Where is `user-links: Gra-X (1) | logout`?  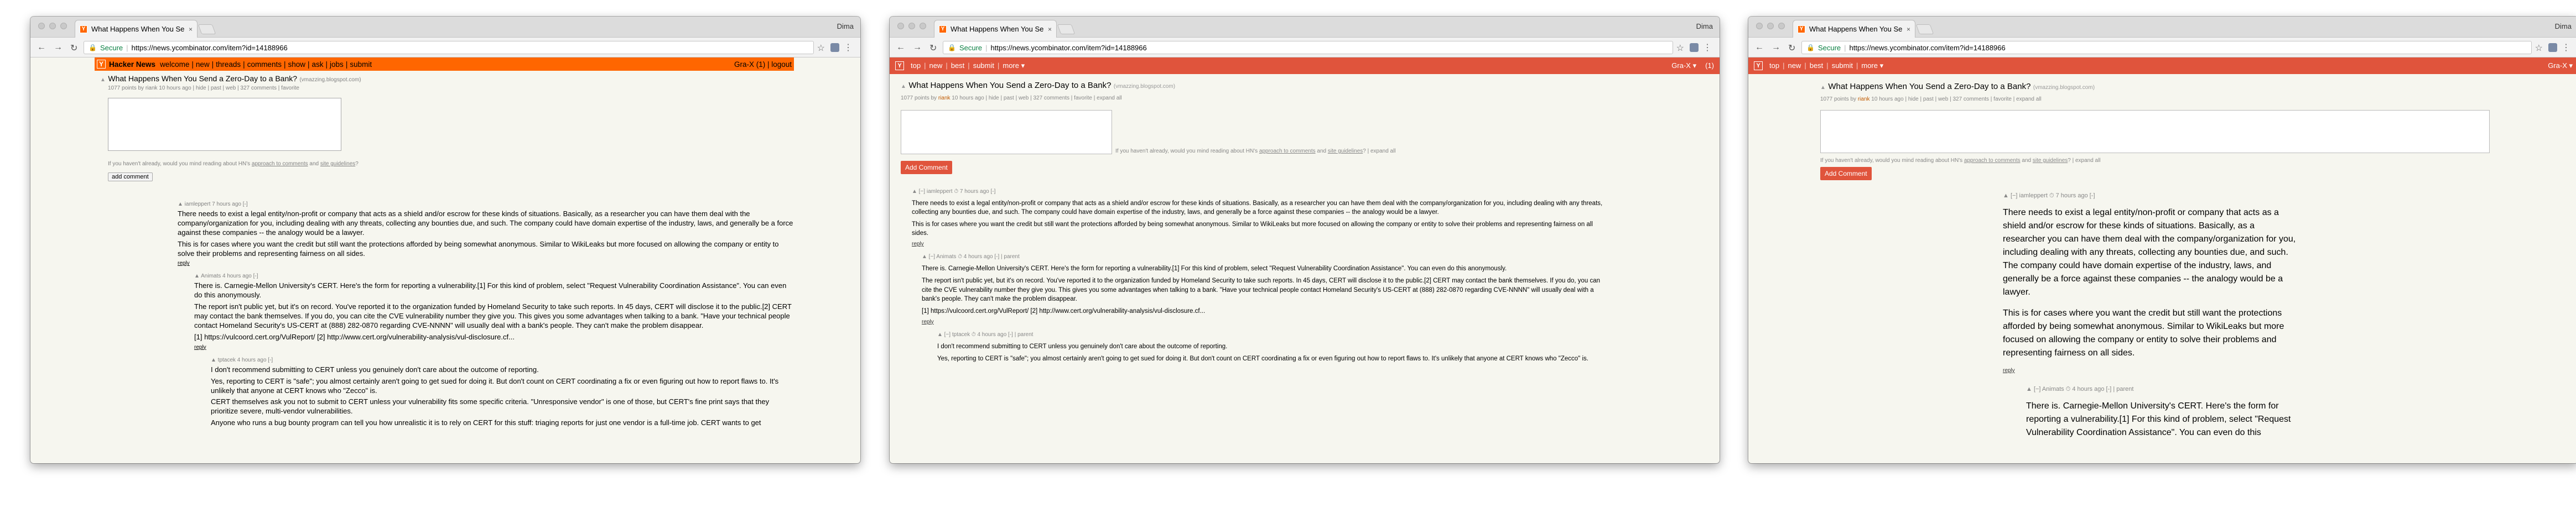
user-links: Gra-X (1) | logout is located at coordinates (763, 64).